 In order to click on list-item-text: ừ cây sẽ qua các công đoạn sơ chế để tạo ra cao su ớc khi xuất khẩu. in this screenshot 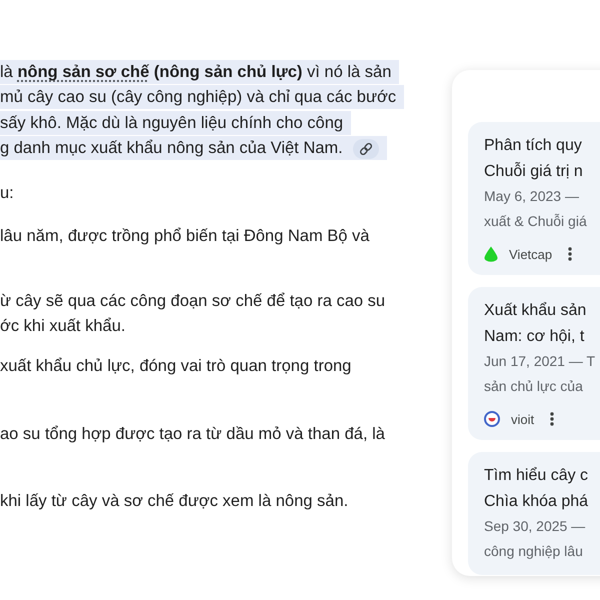, I will do `click(193, 314)`.